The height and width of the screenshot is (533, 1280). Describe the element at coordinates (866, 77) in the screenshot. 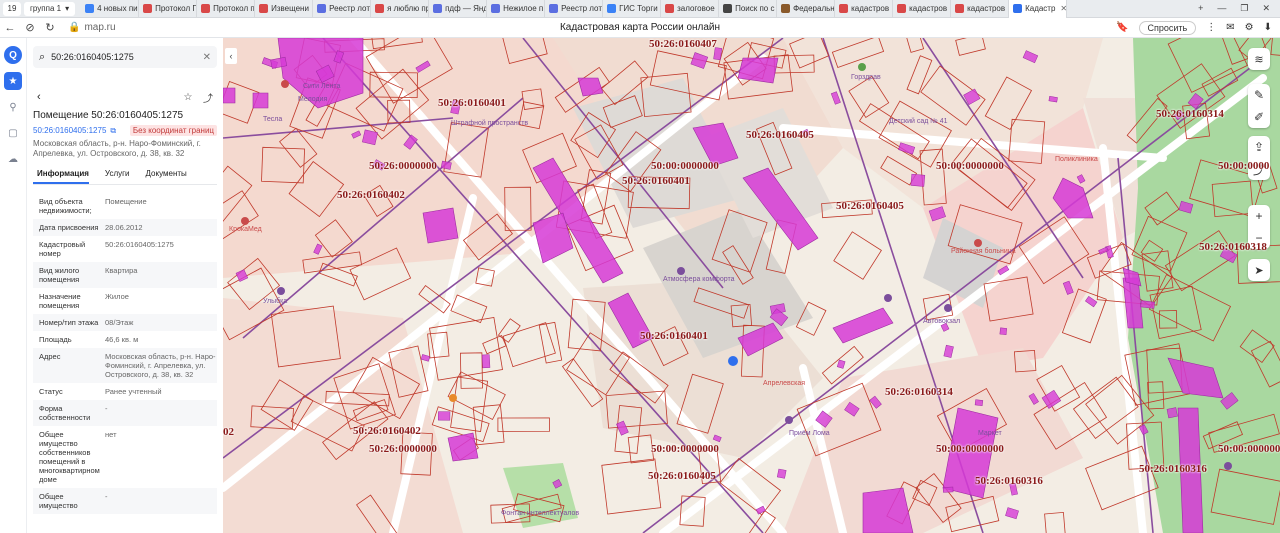

I see `poi-label: Горздрав` at that location.